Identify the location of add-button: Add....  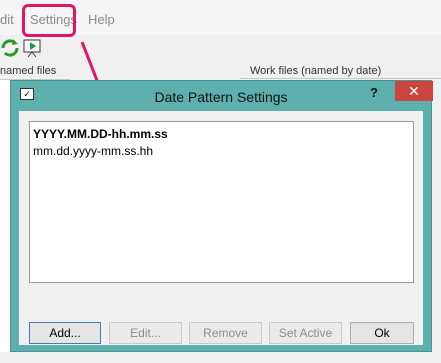
(65, 333).